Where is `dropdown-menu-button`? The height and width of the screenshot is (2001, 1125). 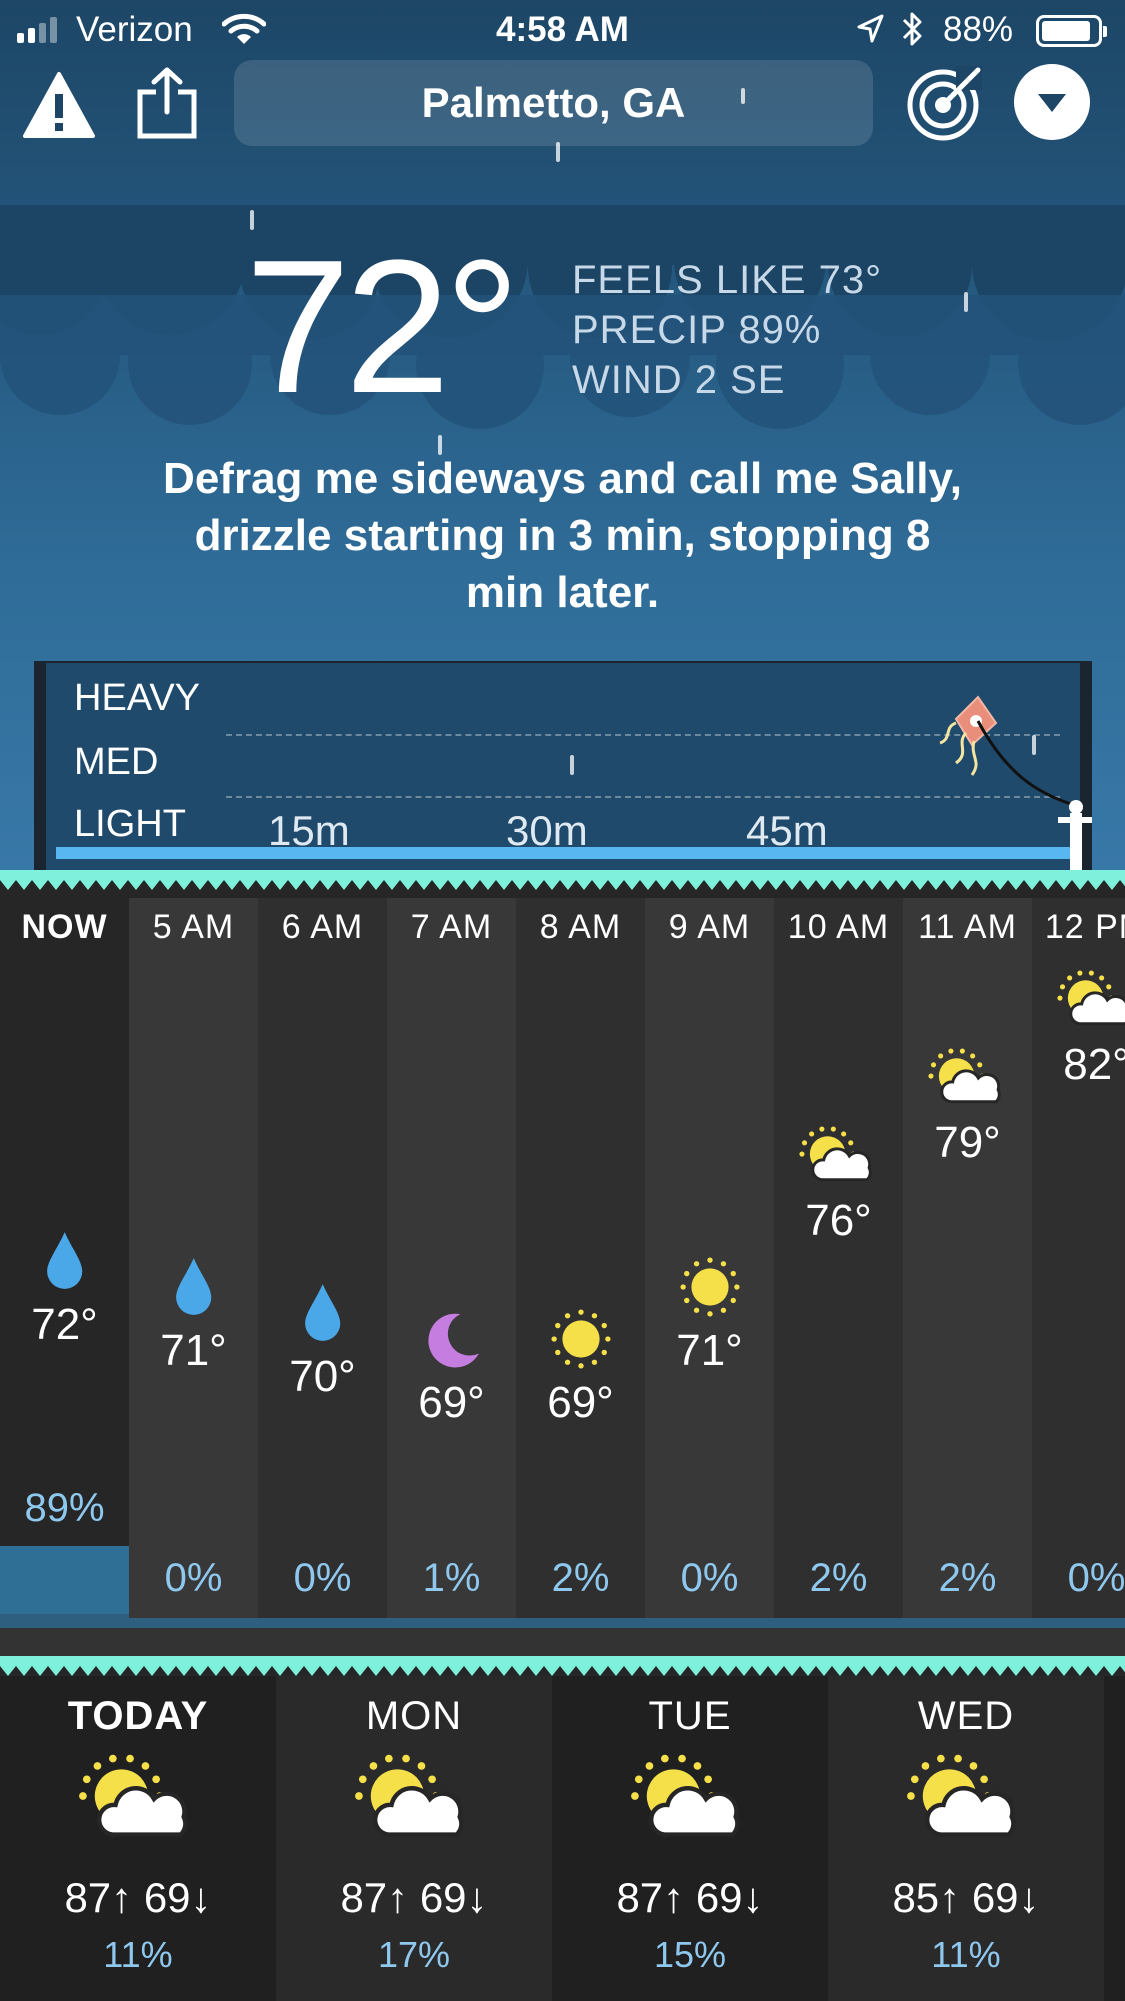 dropdown-menu-button is located at coordinates (1052, 102).